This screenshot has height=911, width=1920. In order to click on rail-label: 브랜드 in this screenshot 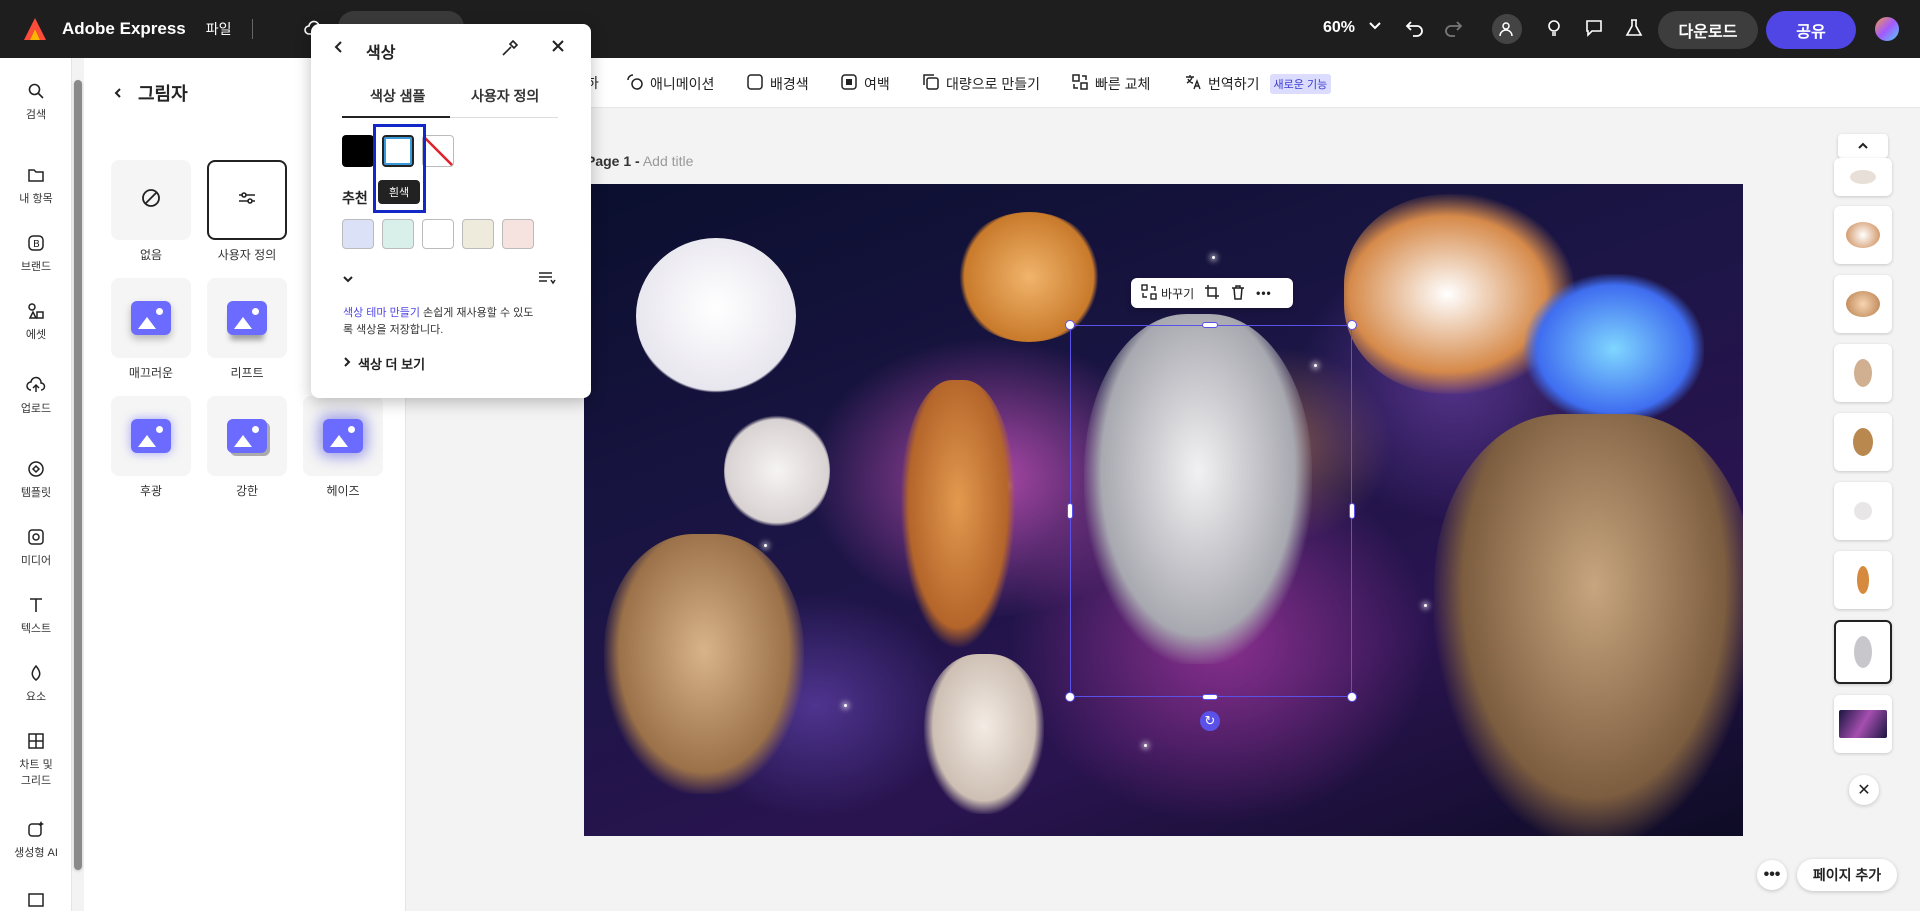, I will do `click(36, 267)`.